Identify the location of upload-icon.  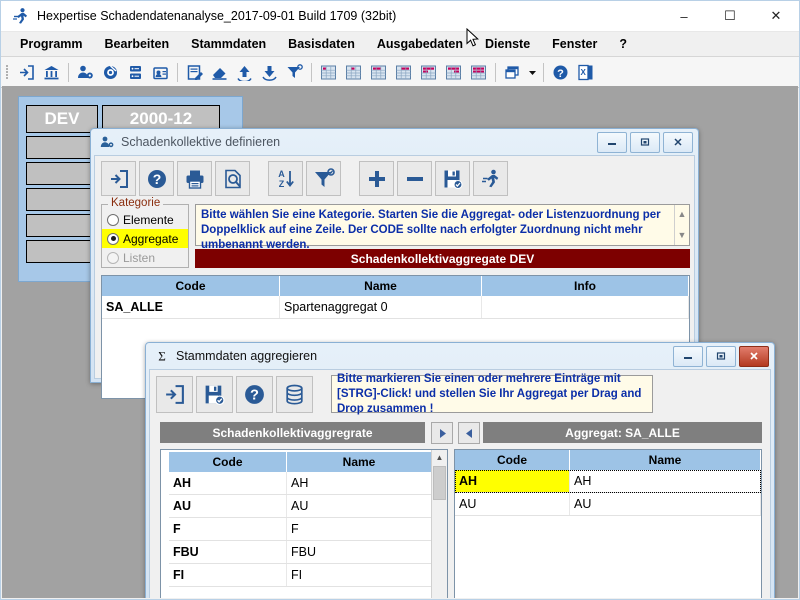
(244, 72).